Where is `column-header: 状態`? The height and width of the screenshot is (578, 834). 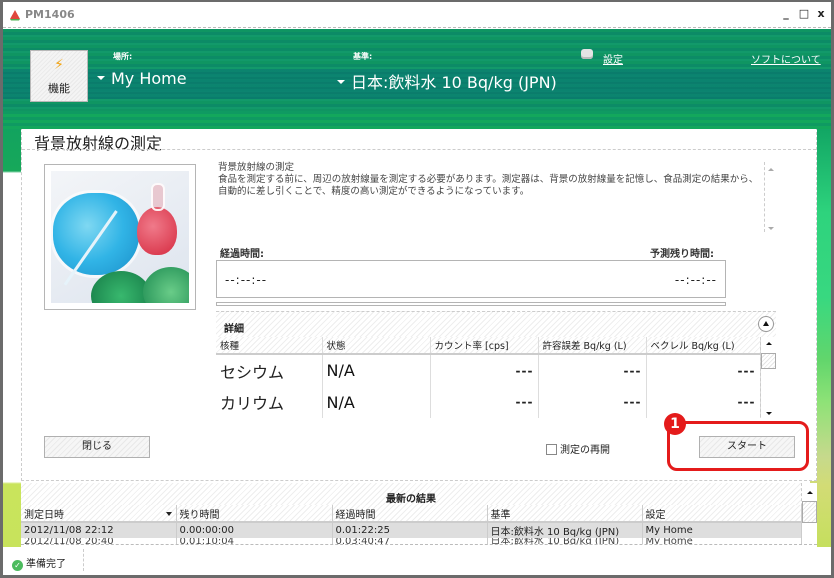 column-header: 状態 is located at coordinates (376, 346).